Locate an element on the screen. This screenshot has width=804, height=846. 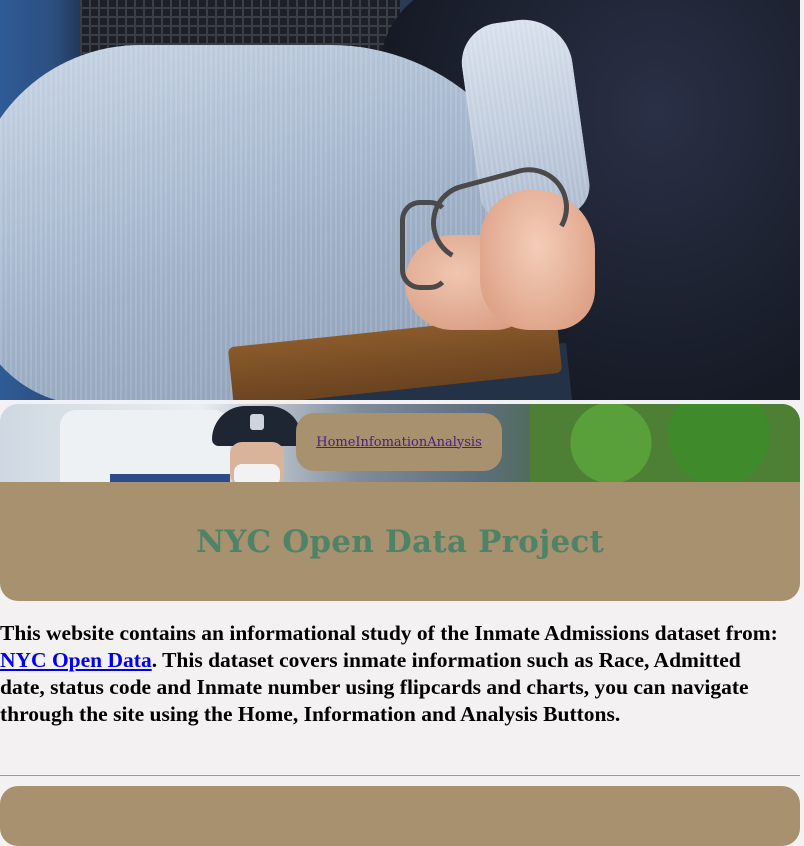
nav-link-infomation: Infomation is located at coordinates (391, 442).